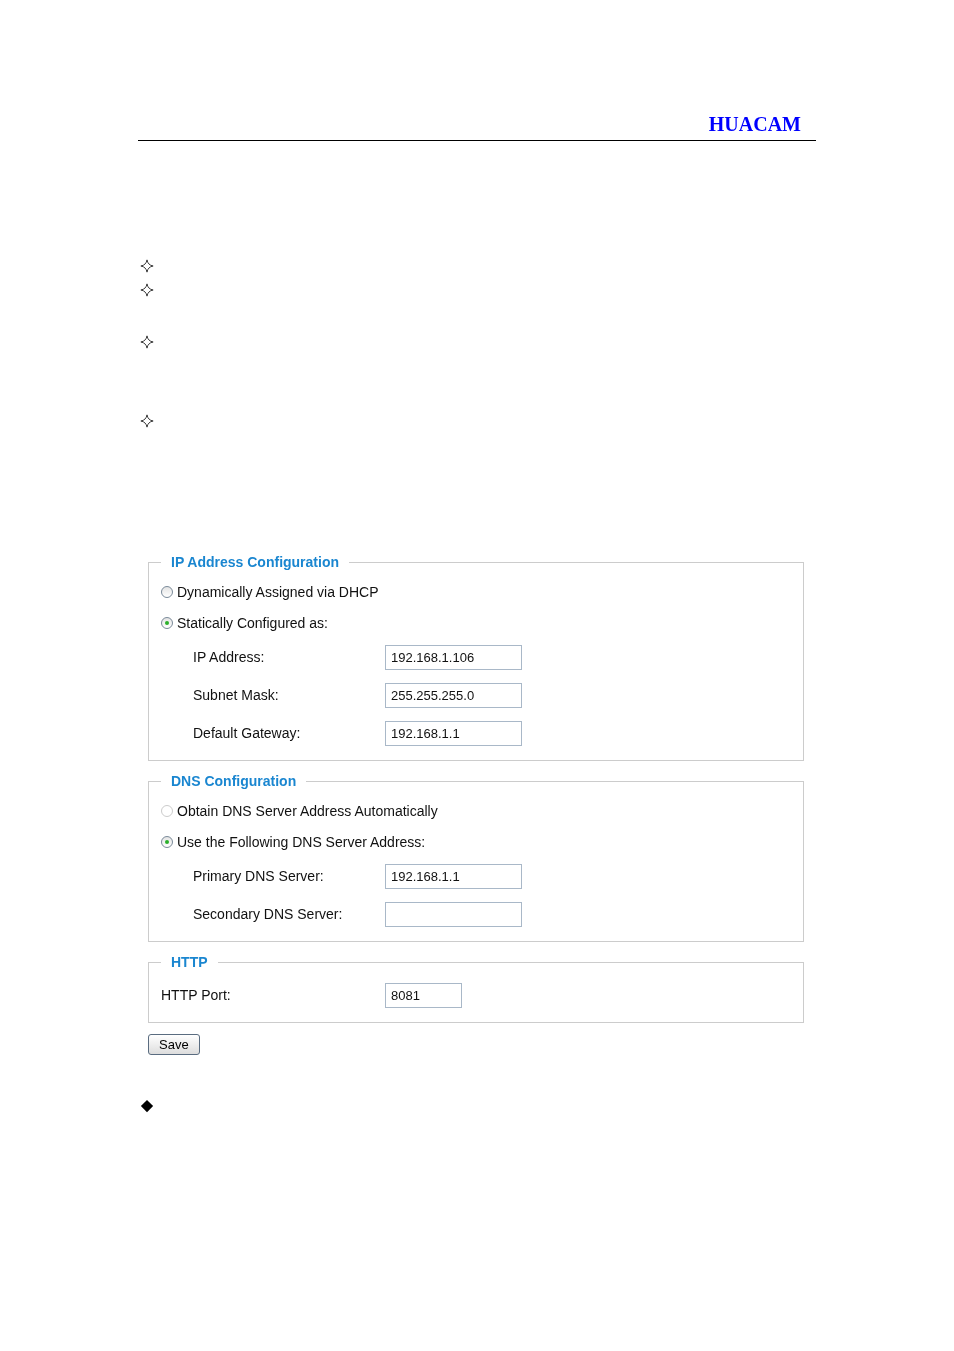 The image size is (954, 1351). What do you see at coordinates (423, 995) in the screenshot?
I see `input-field: 8081` at bounding box center [423, 995].